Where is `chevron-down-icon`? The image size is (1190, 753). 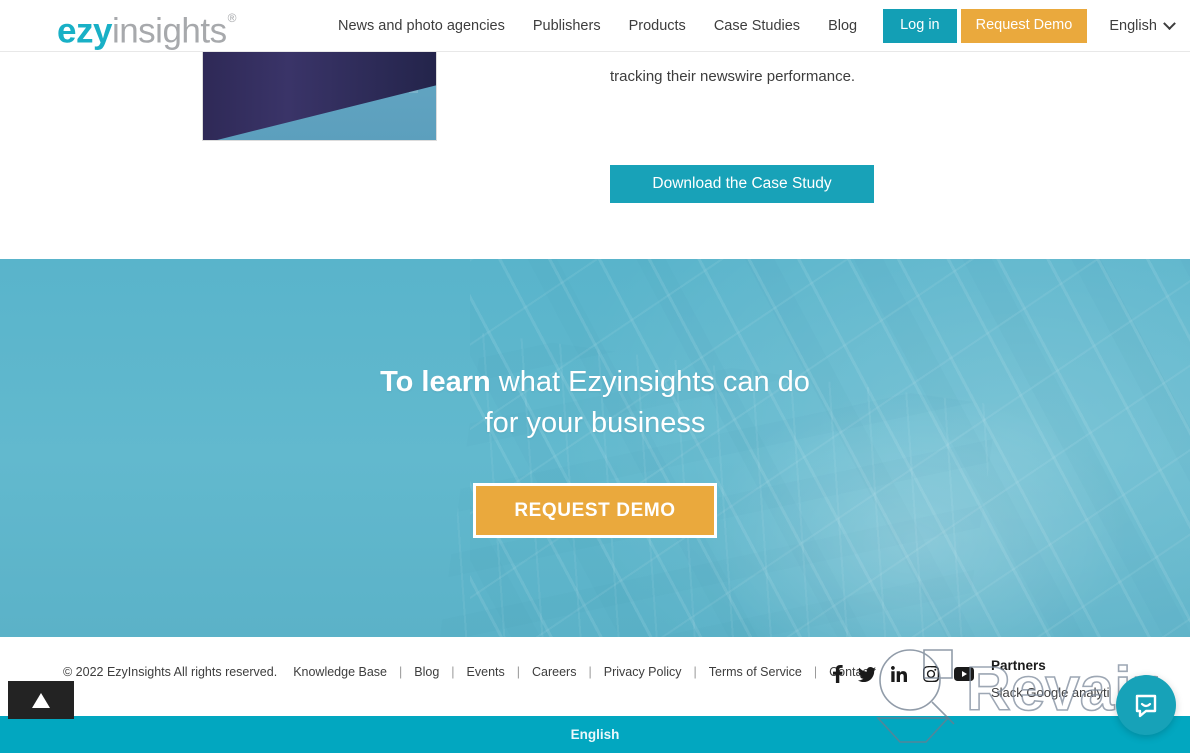 chevron-down-icon is located at coordinates (1169, 23).